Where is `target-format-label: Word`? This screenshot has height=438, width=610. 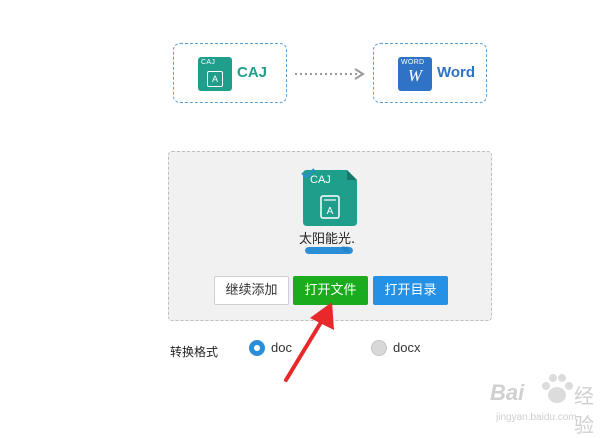
target-format-label: Word is located at coordinates (456, 72).